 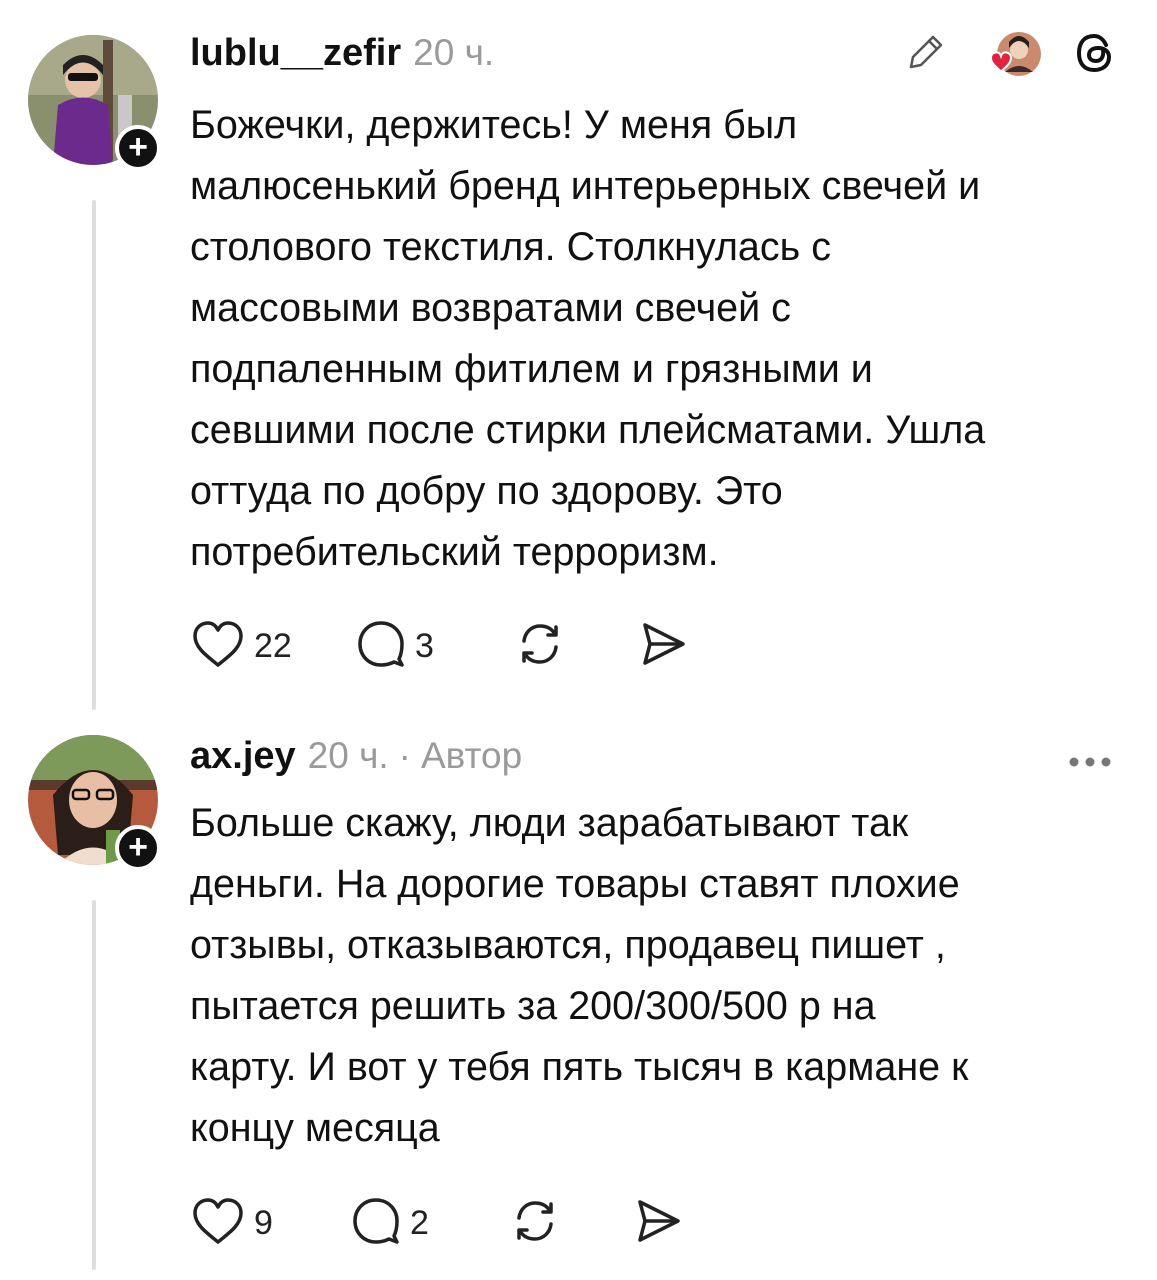 What do you see at coordinates (925, 55) in the screenshot?
I see `pencil-icon` at bounding box center [925, 55].